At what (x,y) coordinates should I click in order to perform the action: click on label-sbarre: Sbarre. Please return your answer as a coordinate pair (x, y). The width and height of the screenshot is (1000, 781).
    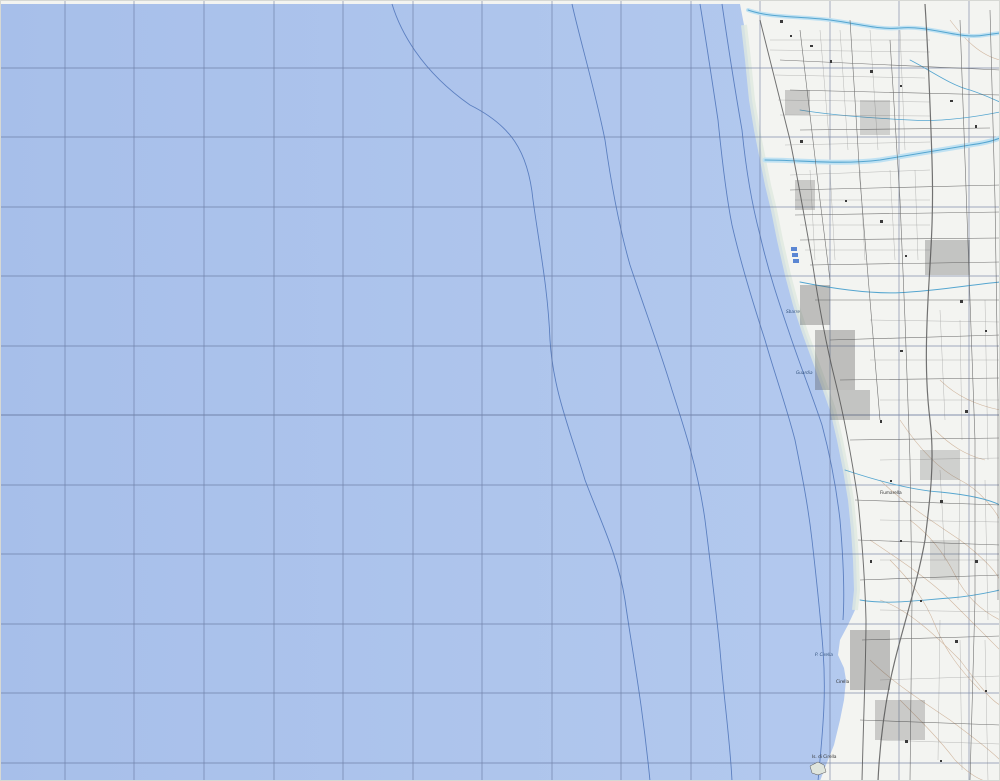
    Looking at the image, I should click on (793, 311).